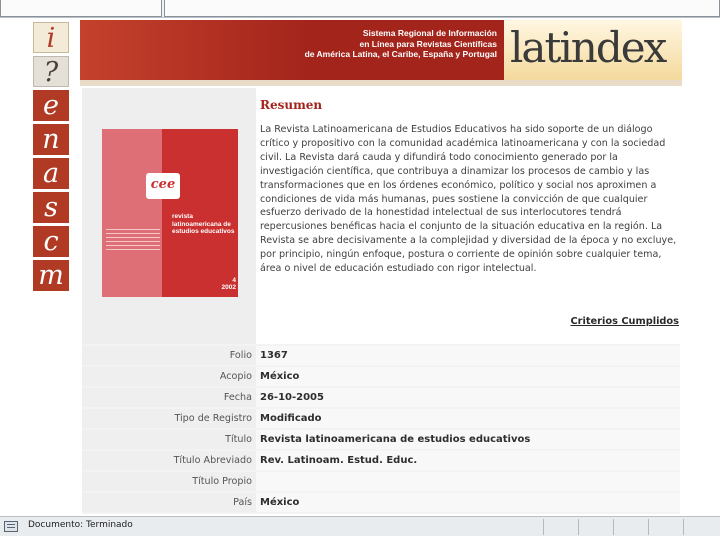  Describe the element at coordinates (169, 418) in the screenshot. I see `field-label: Tipo de Registro` at that location.